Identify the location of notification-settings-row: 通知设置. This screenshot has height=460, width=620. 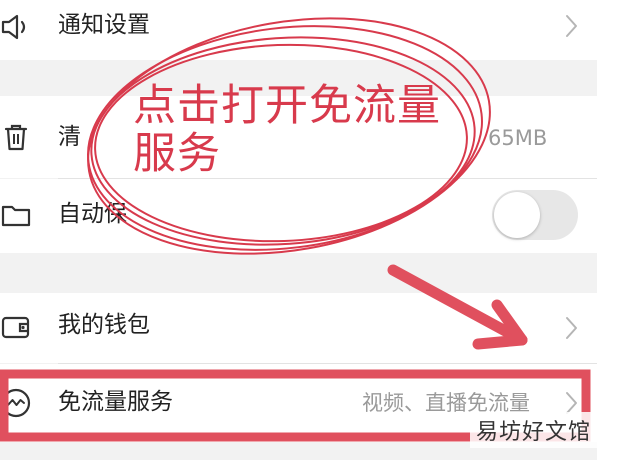
(298, 30).